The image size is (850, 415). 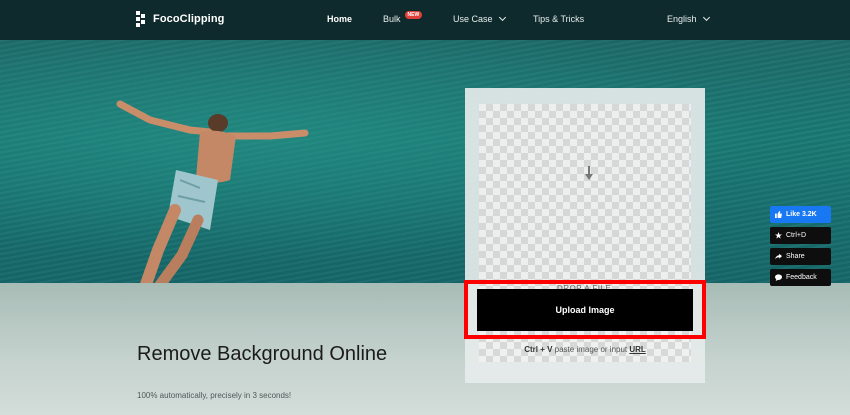 I want to click on upload-image-button: Upload Image, so click(x=585, y=310).